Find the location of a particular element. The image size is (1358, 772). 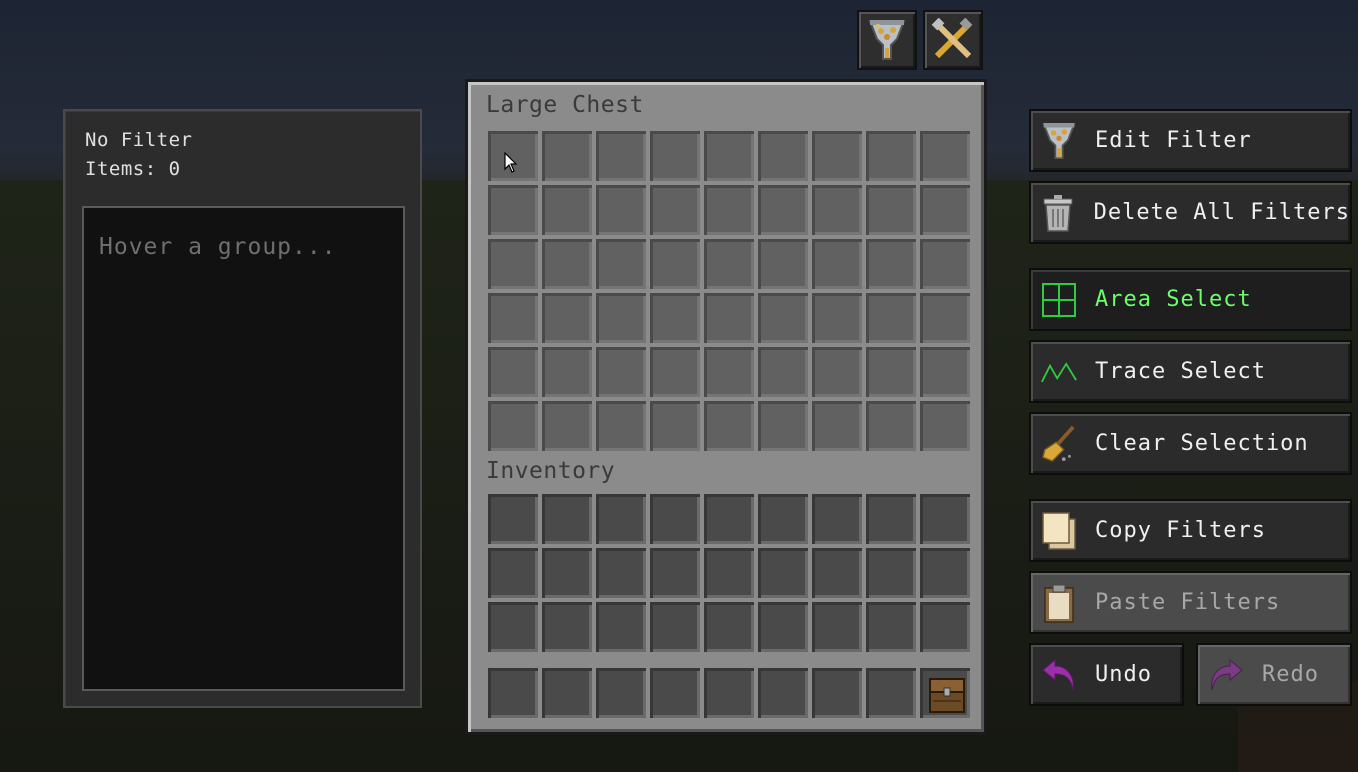

trace-select-button: Trace Select is located at coordinates (1190, 371).